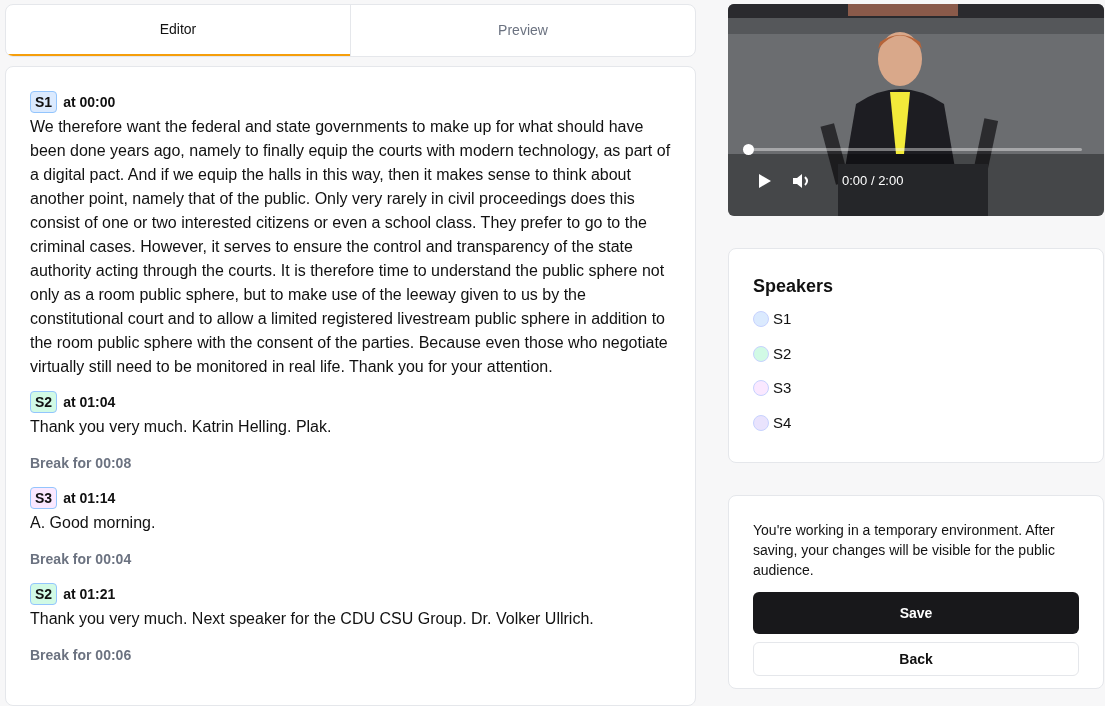 The image size is (1105, 706). Describe the element at coordinates (89, 402) in the screenshot. I see `timestamp: at 01:04` at that location.